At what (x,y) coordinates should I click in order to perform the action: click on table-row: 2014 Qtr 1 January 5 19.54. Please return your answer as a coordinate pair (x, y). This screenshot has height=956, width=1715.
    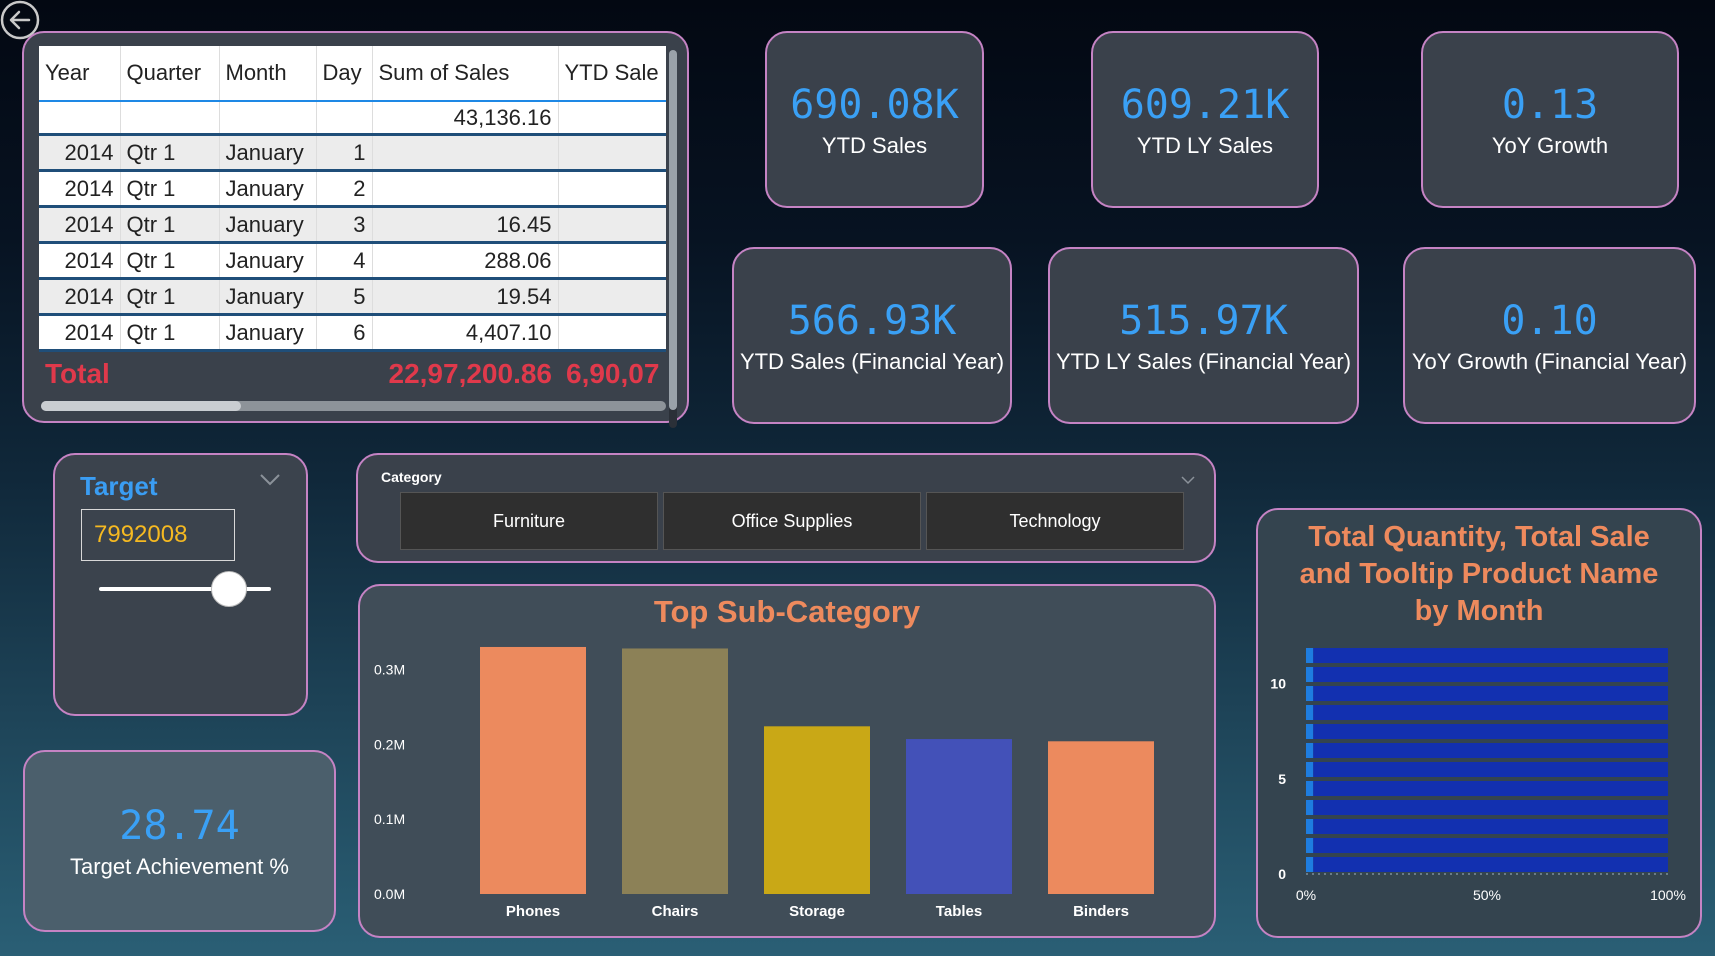
    Looking at the image, I should click on (352, 297).